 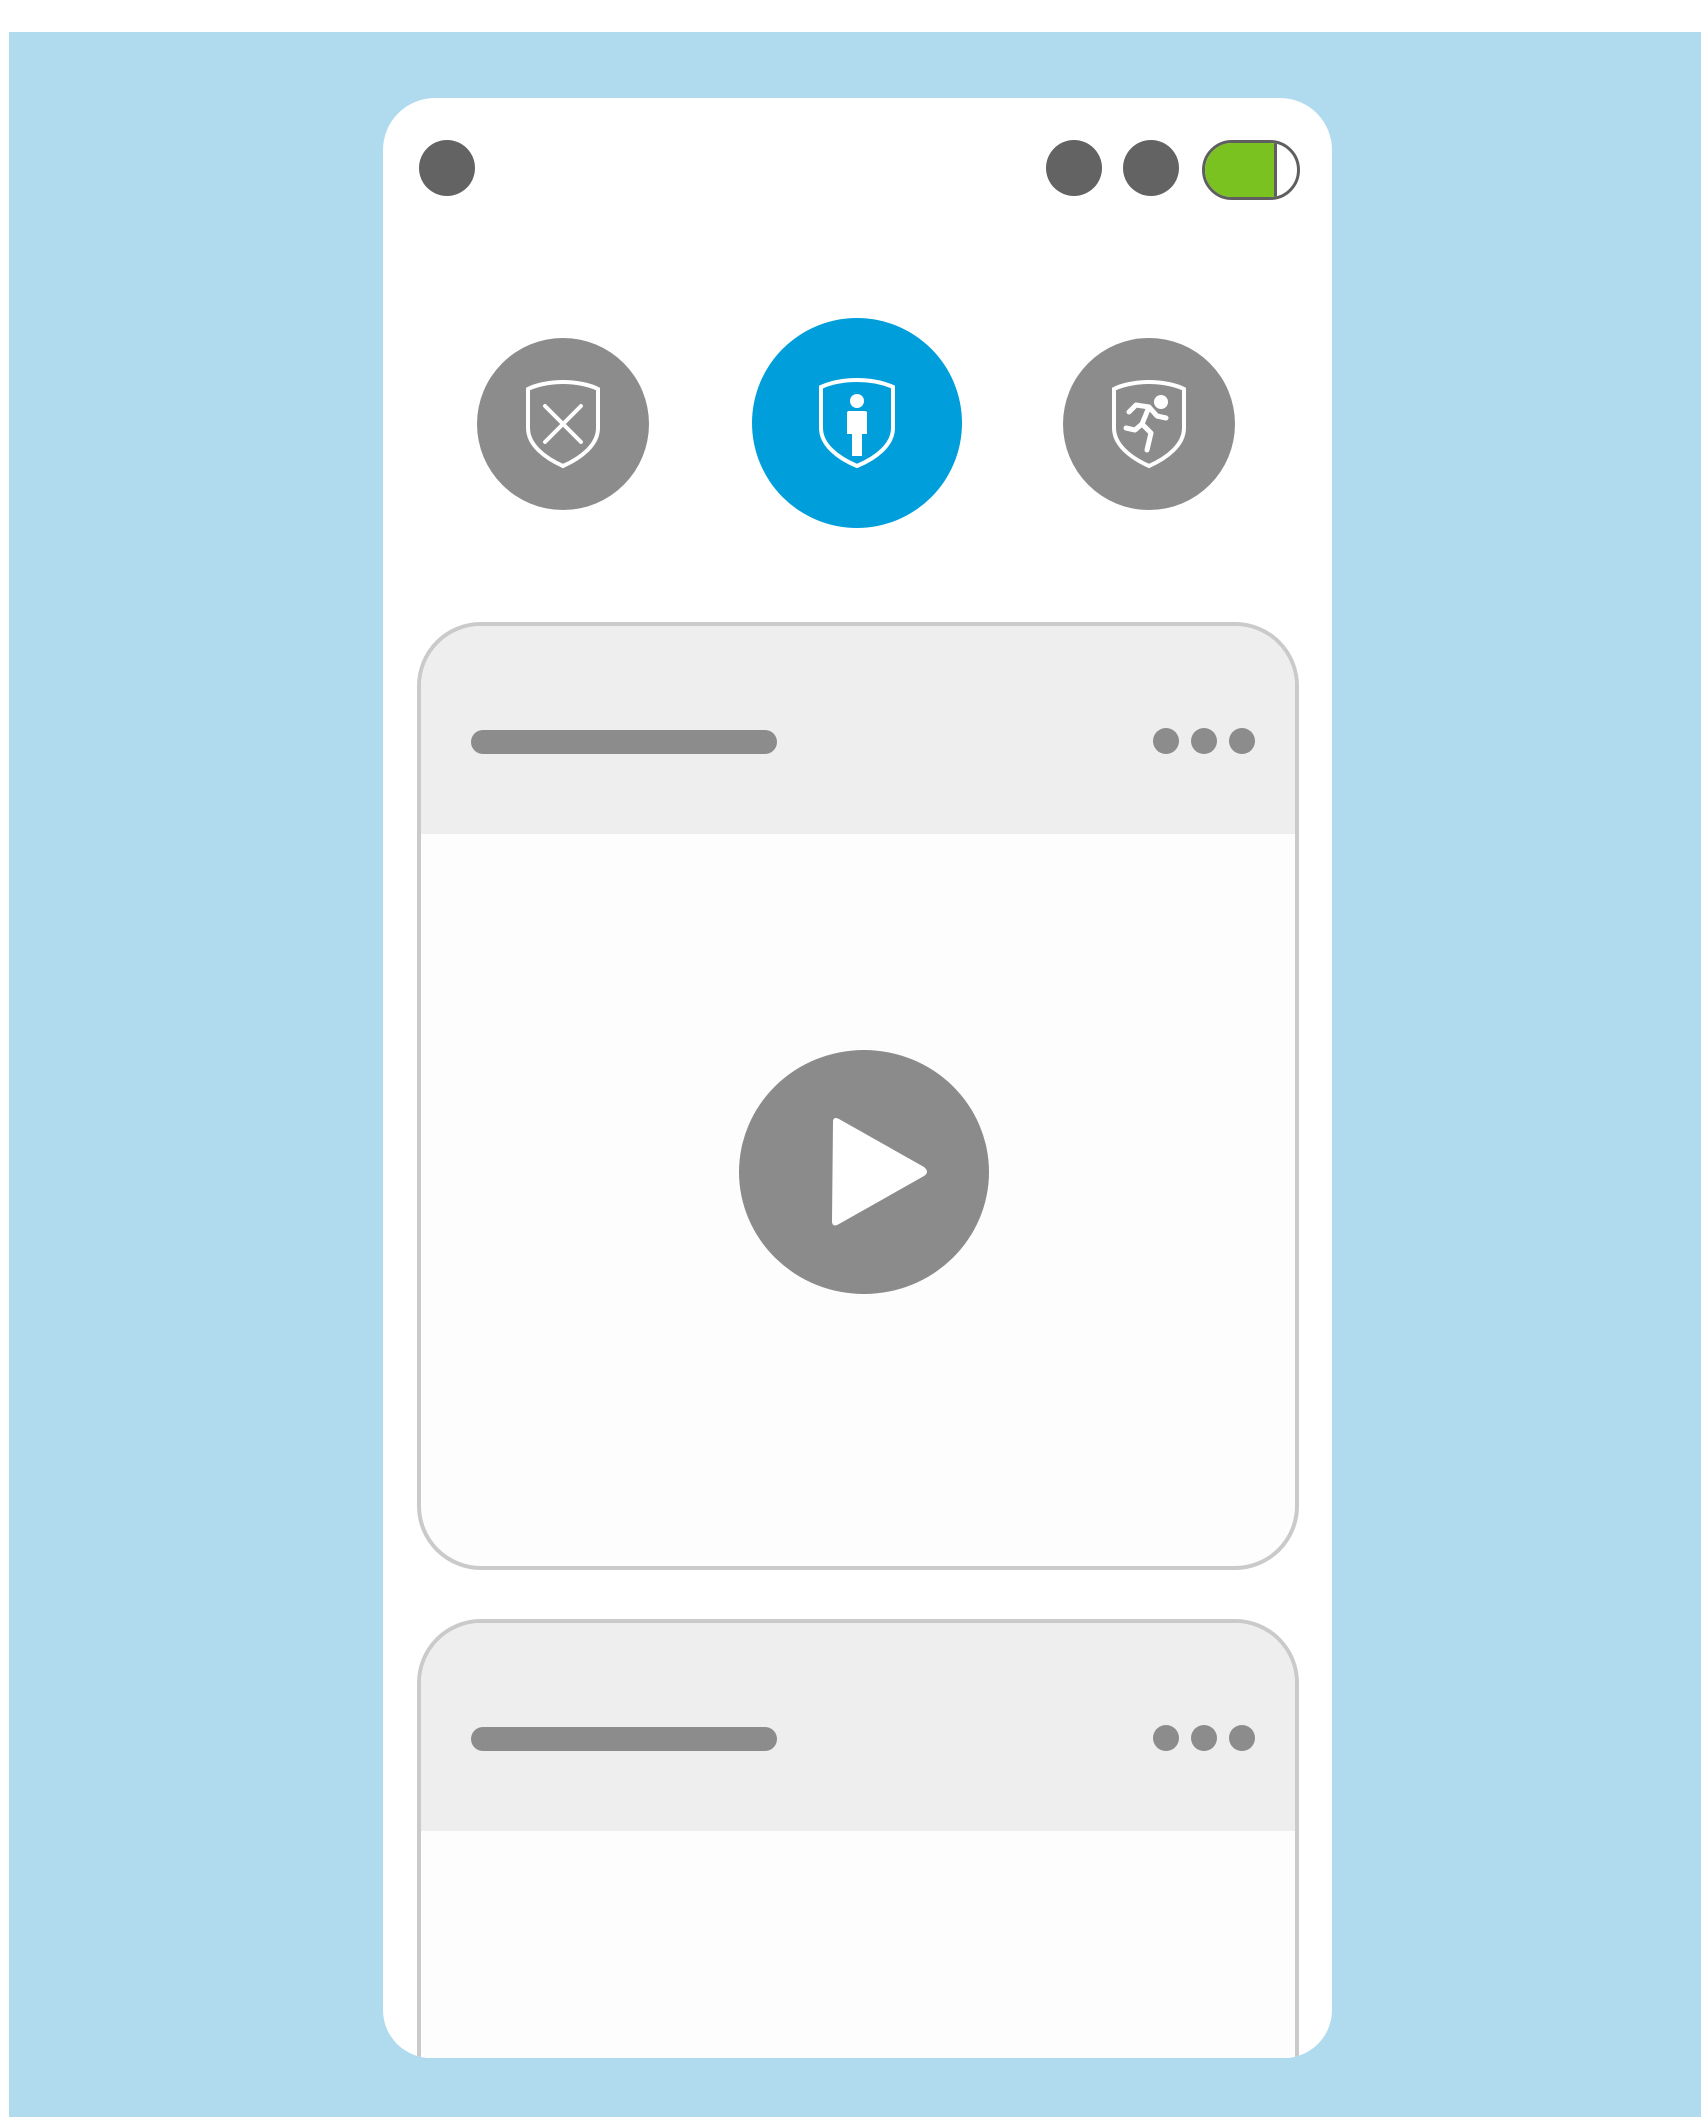 I want to click on shield-person-icon, so click(x=857, y=423).